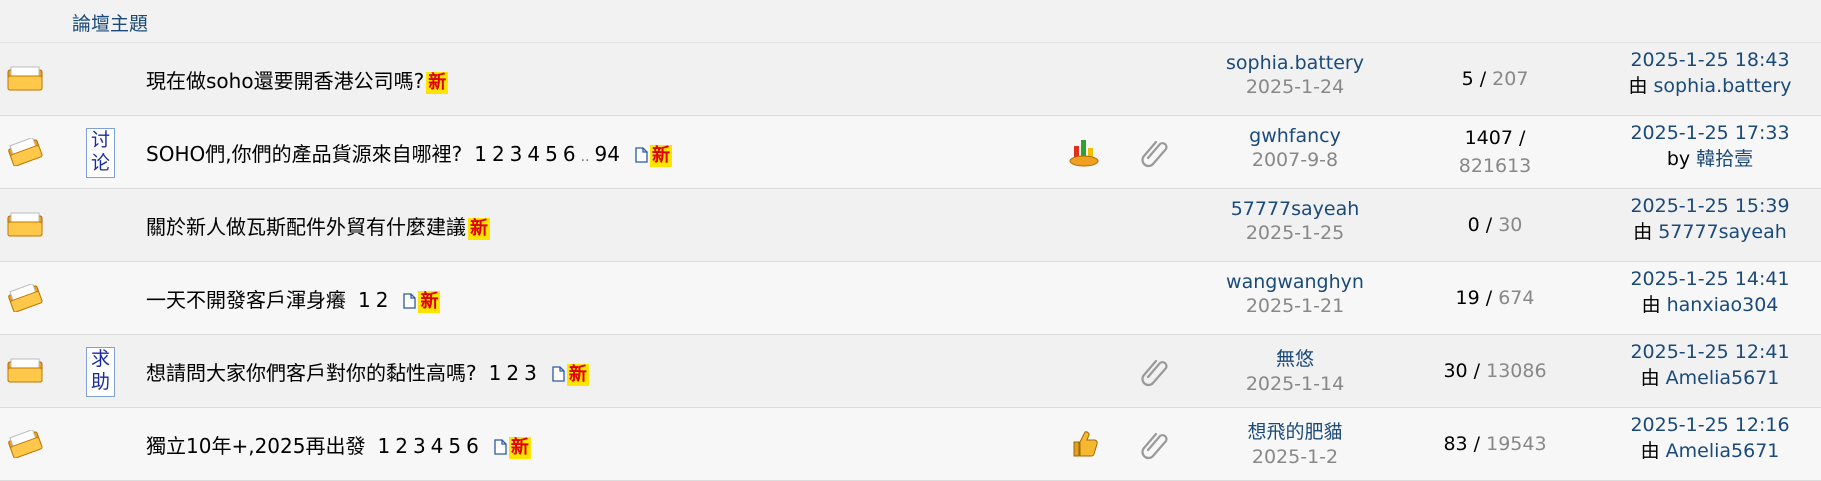 This screenshot has height=481, width=1821. I want to click on column-title-topics: 論壇主題, so click(110, 24).